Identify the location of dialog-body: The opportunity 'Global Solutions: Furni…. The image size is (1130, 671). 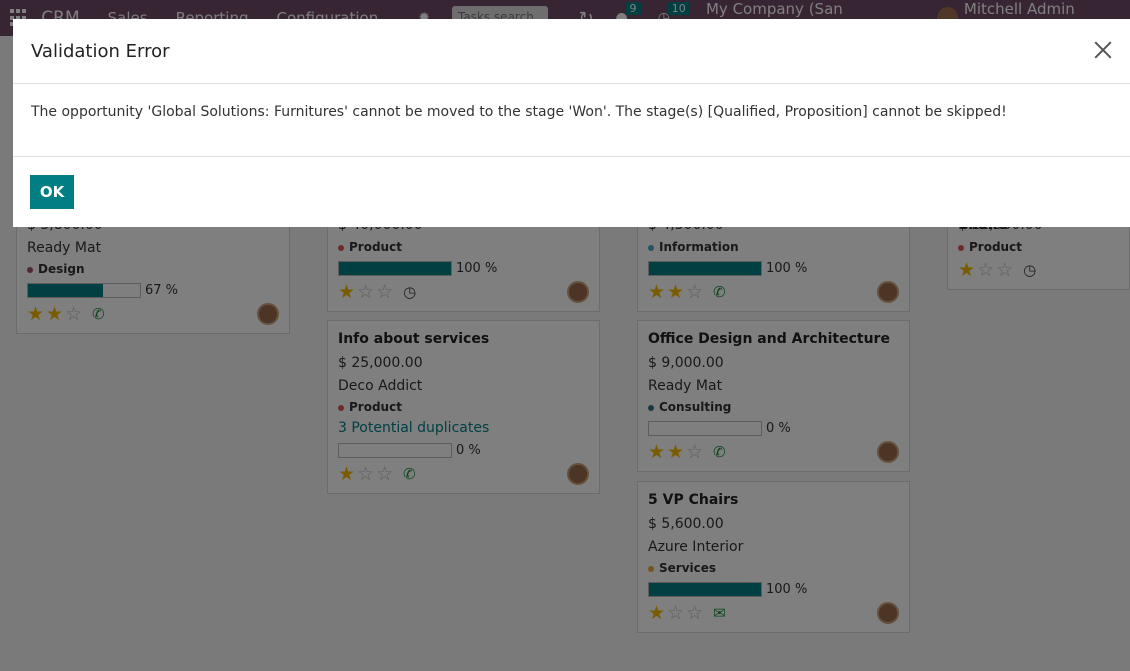
(571, 120).